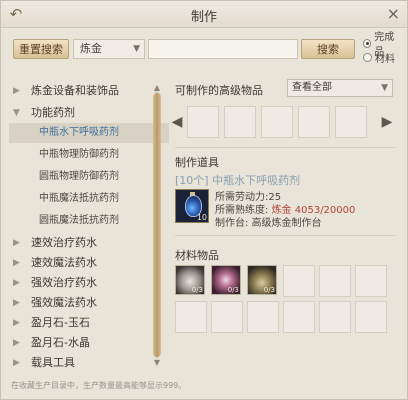 The height and width of the screenshot is (400, 408). What do you see at coordinates (64, 242) in the screenshot?
I see `tree-item-label: 速效治疗药水` at bounding box center [64, 242].